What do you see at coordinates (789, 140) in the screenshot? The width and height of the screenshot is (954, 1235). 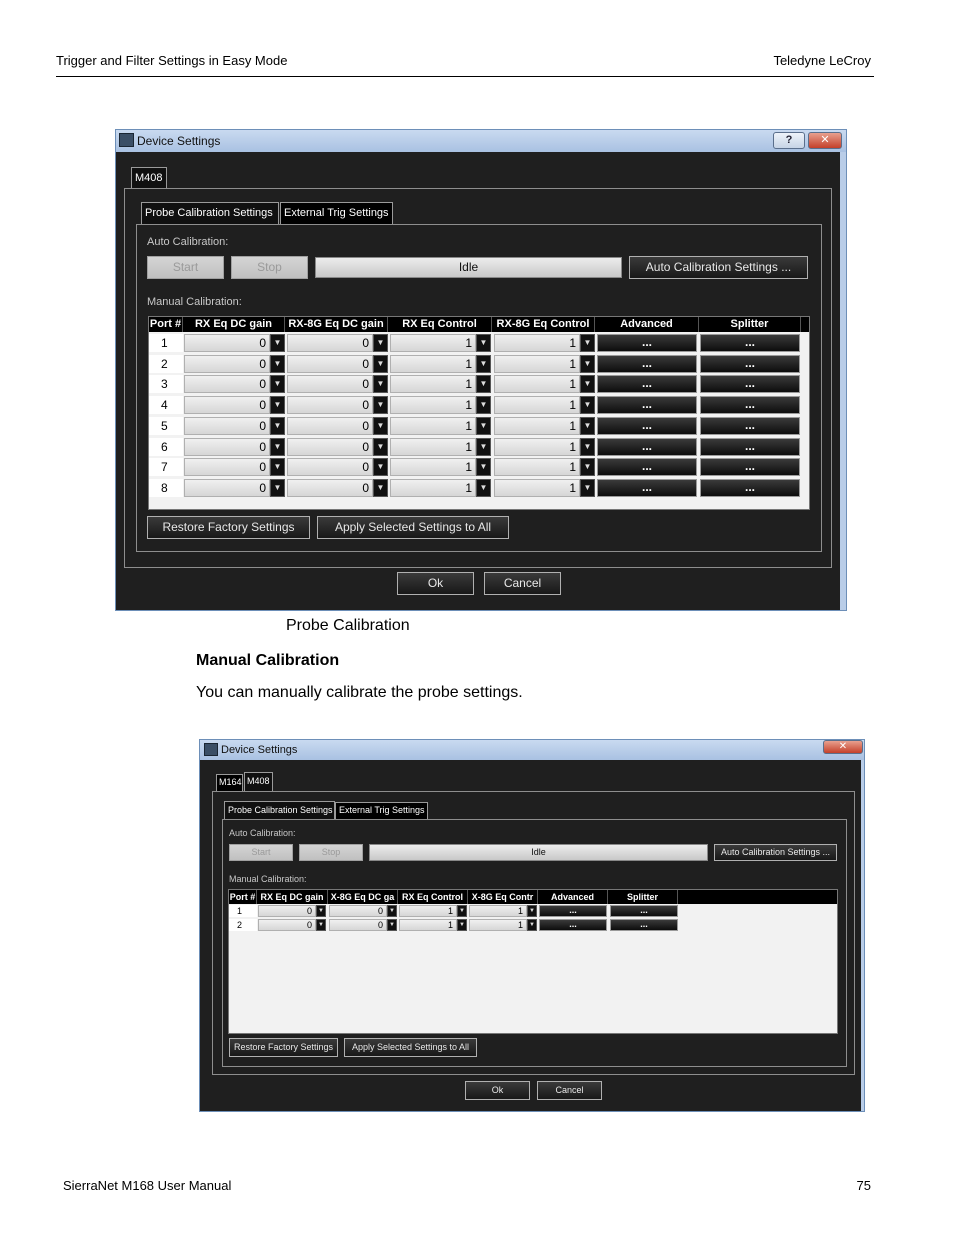 I see `help-icon: ?` at bounding box center [789, 140].